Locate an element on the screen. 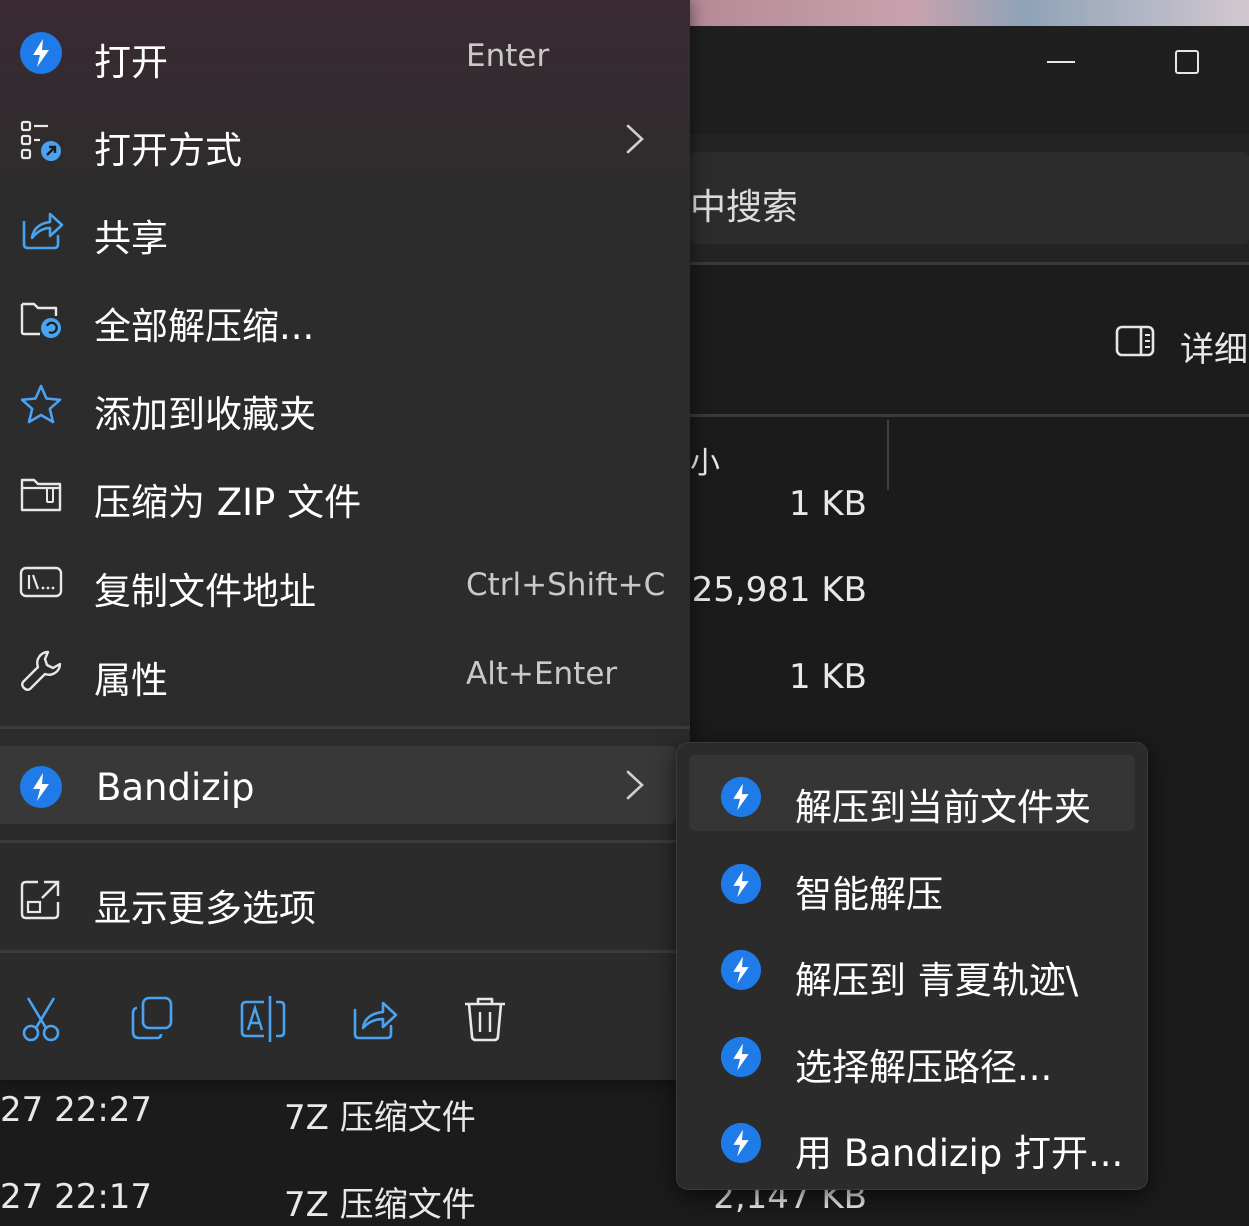 The width and height of the screenshot is (1249, 1226). extract-all-icon is located at coordinates (40, 320).